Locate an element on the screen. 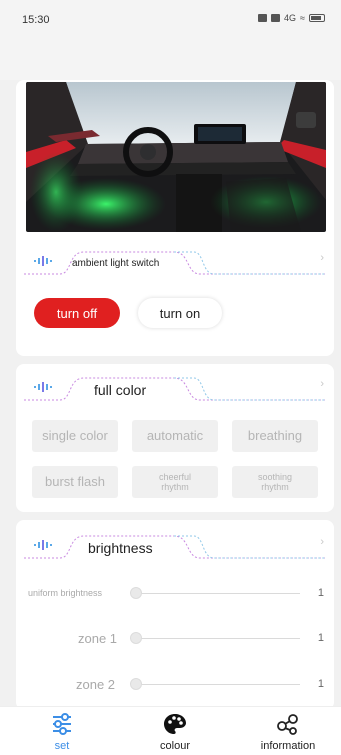 This screenshot has width=341, height=755. nav-label: set is located at coordinates (62, 746).